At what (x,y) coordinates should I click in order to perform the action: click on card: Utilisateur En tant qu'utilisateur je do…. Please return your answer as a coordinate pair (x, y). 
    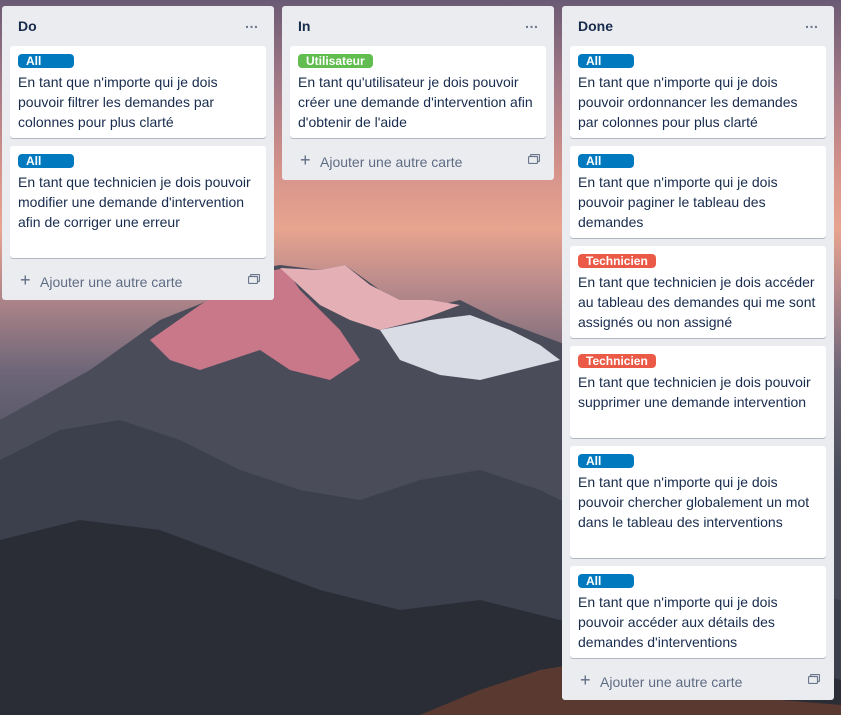
    Looking at the image, I should click on (418, 92).